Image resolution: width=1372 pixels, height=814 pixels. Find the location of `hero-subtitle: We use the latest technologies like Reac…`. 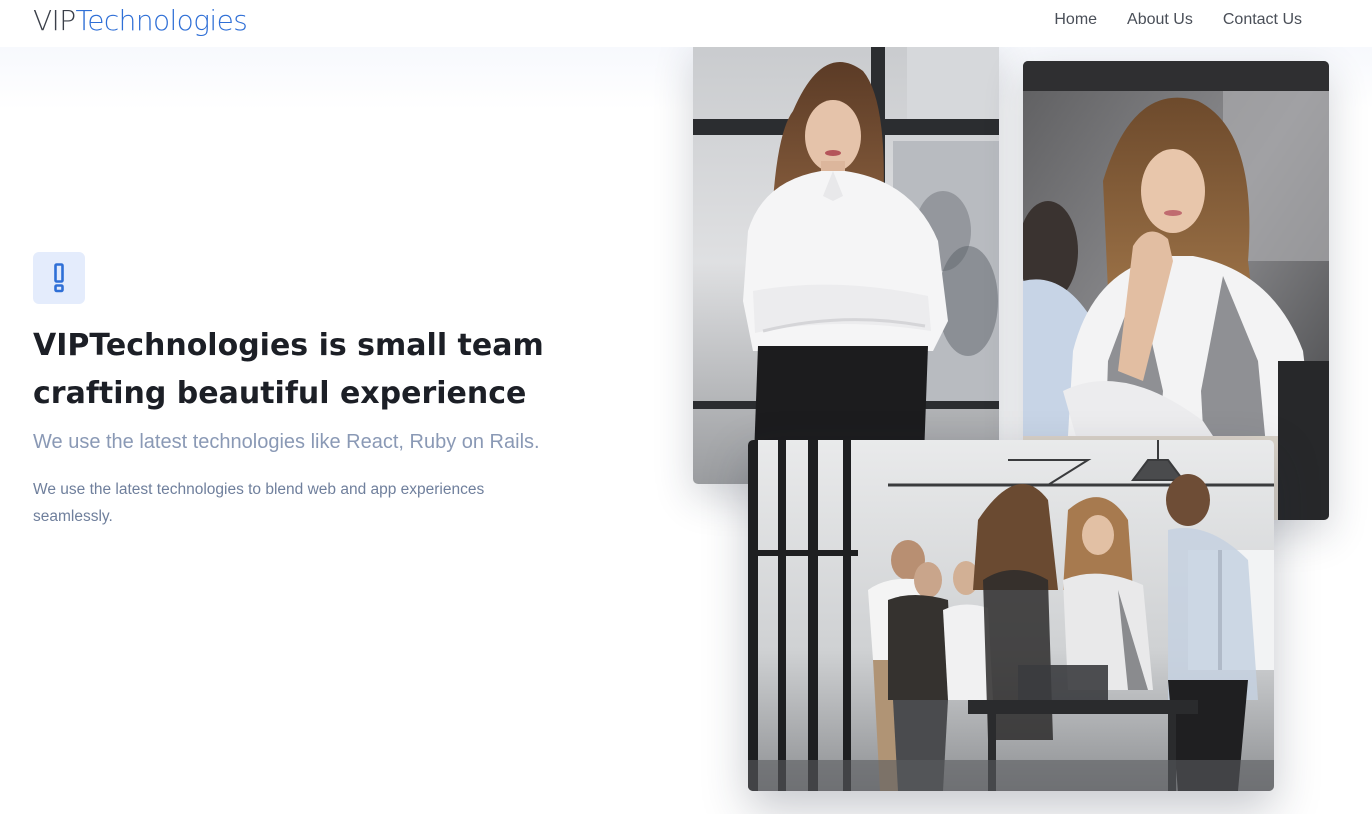

hero-subtitle: We use the latest technologies like Reac… is located at coordinates (286, 442).